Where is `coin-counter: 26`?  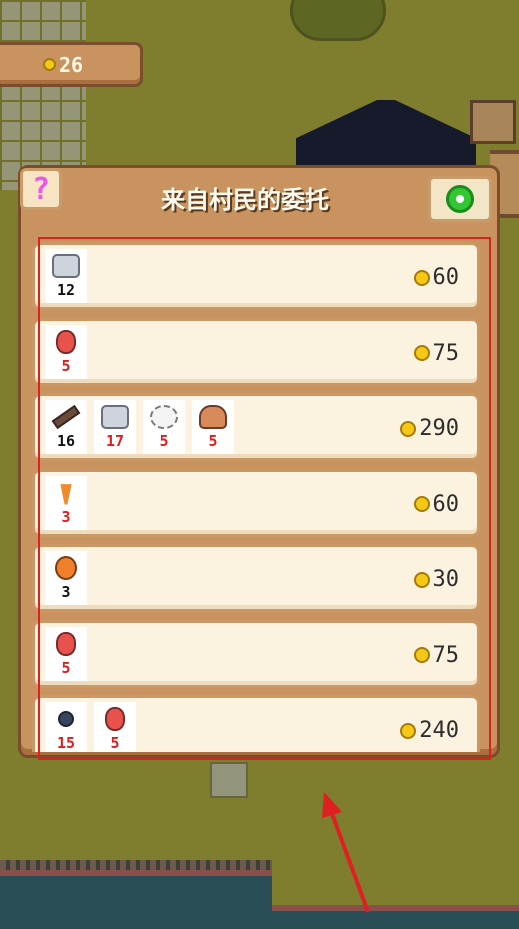 coin-counter: 26 is located at coordinates (71, 64).